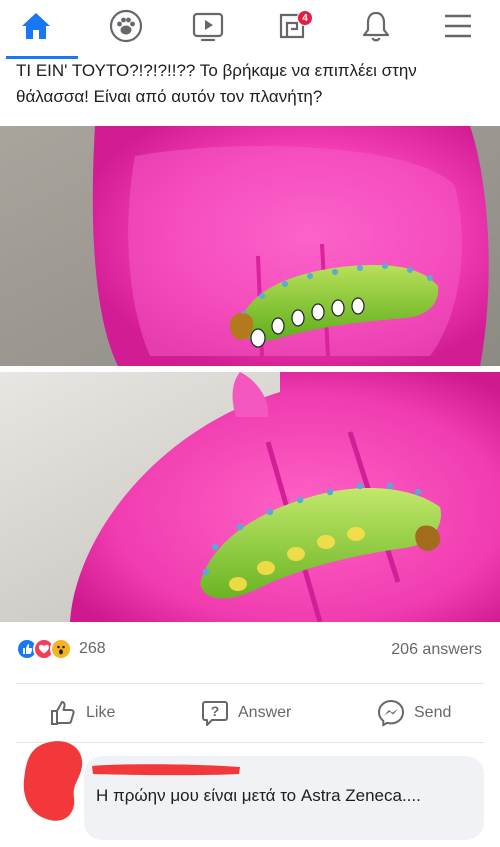 The height and width of the screenshot is (847, 500). What do you see at coordinates (250, 26) in the screenshot?
I see `top-navigation: 4` at bounding box center [250, 26].